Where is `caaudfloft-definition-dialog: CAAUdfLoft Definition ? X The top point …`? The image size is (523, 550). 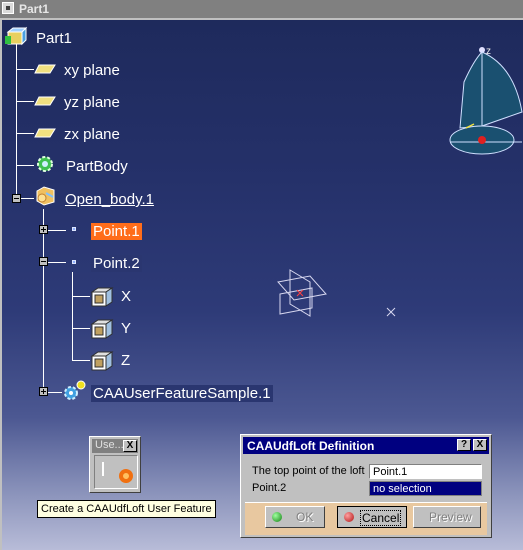 caaudfloft-definition-dialog: CAAUdfLoft Definition ? X The top point … is located at coordinates (366, 486).